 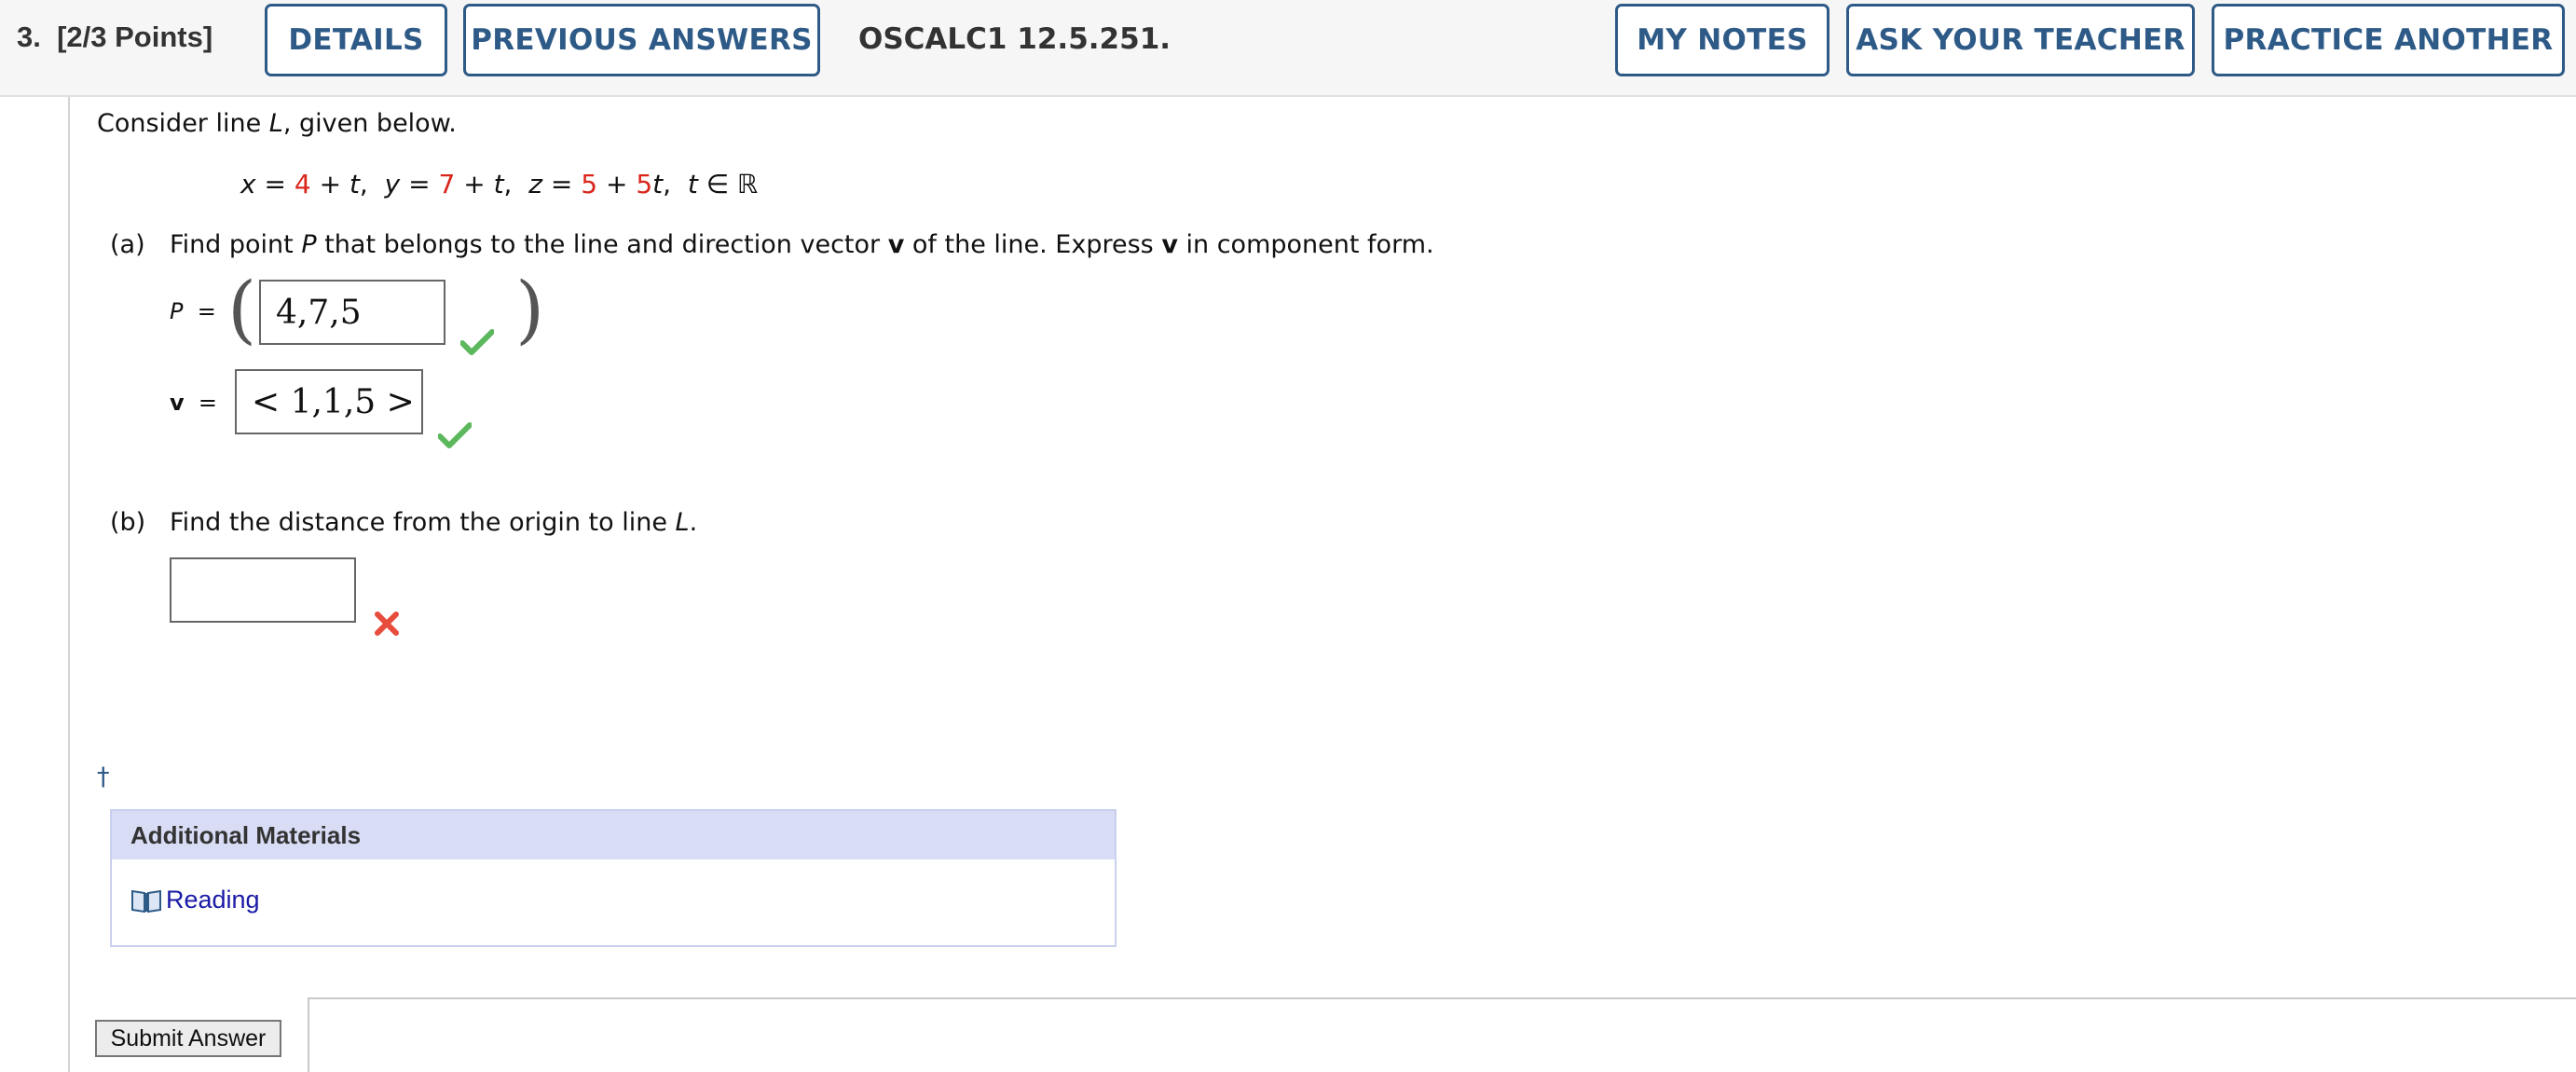 What do you see at coordinates (263, 590) in the screenshot?
I see `distance-input` at bounding box center [263, 590].